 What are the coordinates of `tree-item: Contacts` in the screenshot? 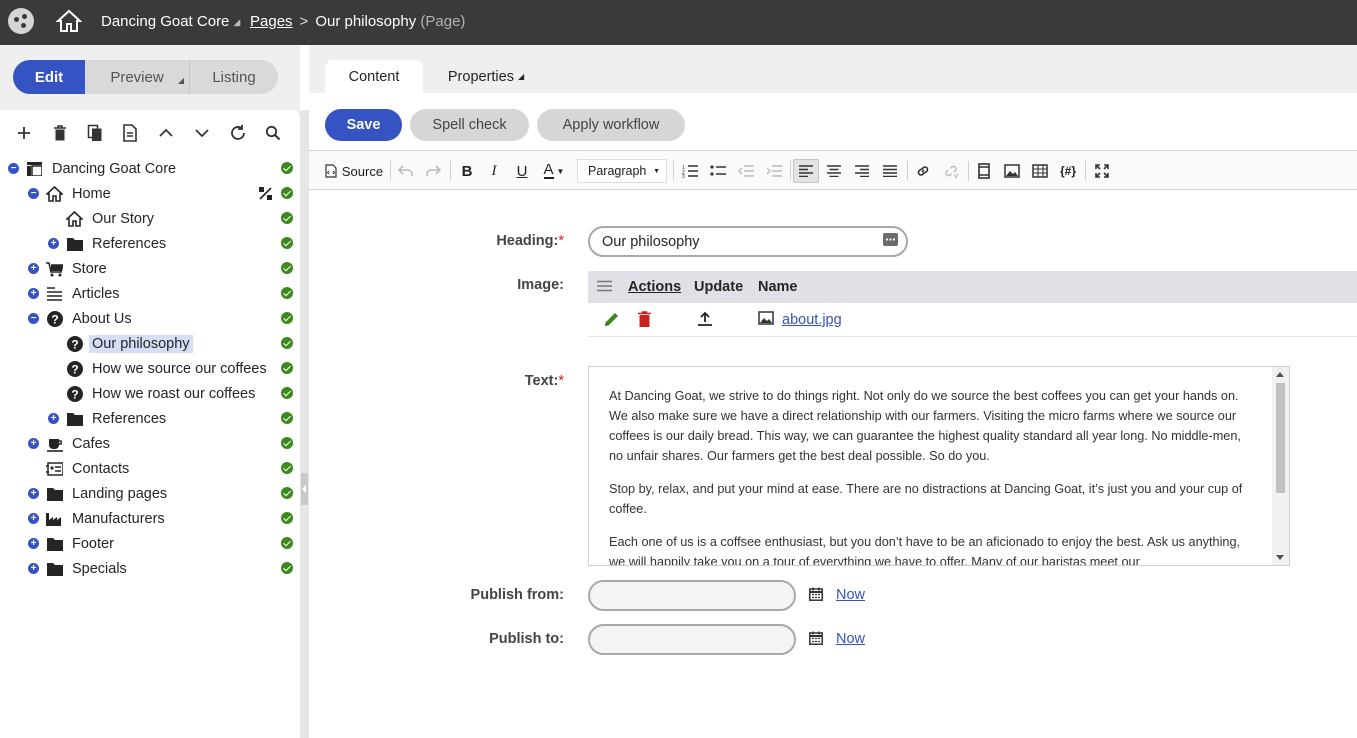 It's located at (89, 469).